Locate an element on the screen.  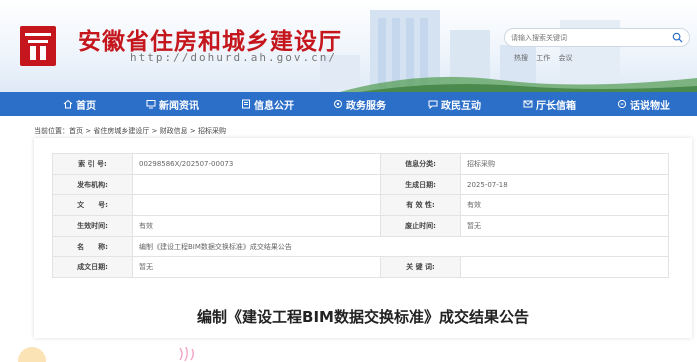
service-icon is located at coordinates (338, 104).